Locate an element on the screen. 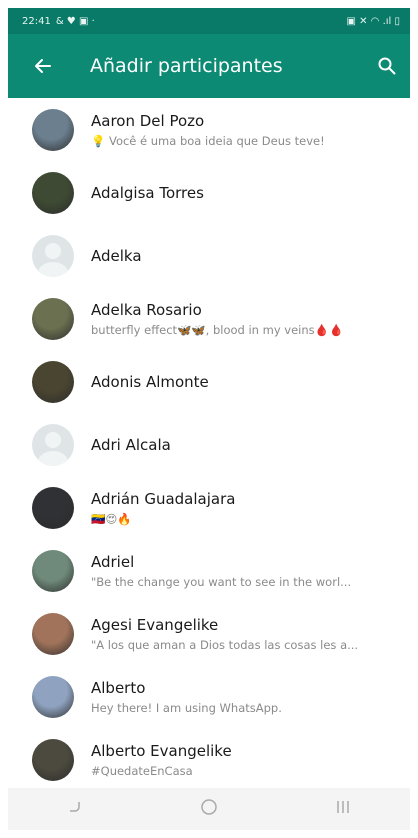  back-arrow-icon is located at coordinates (43, 66).